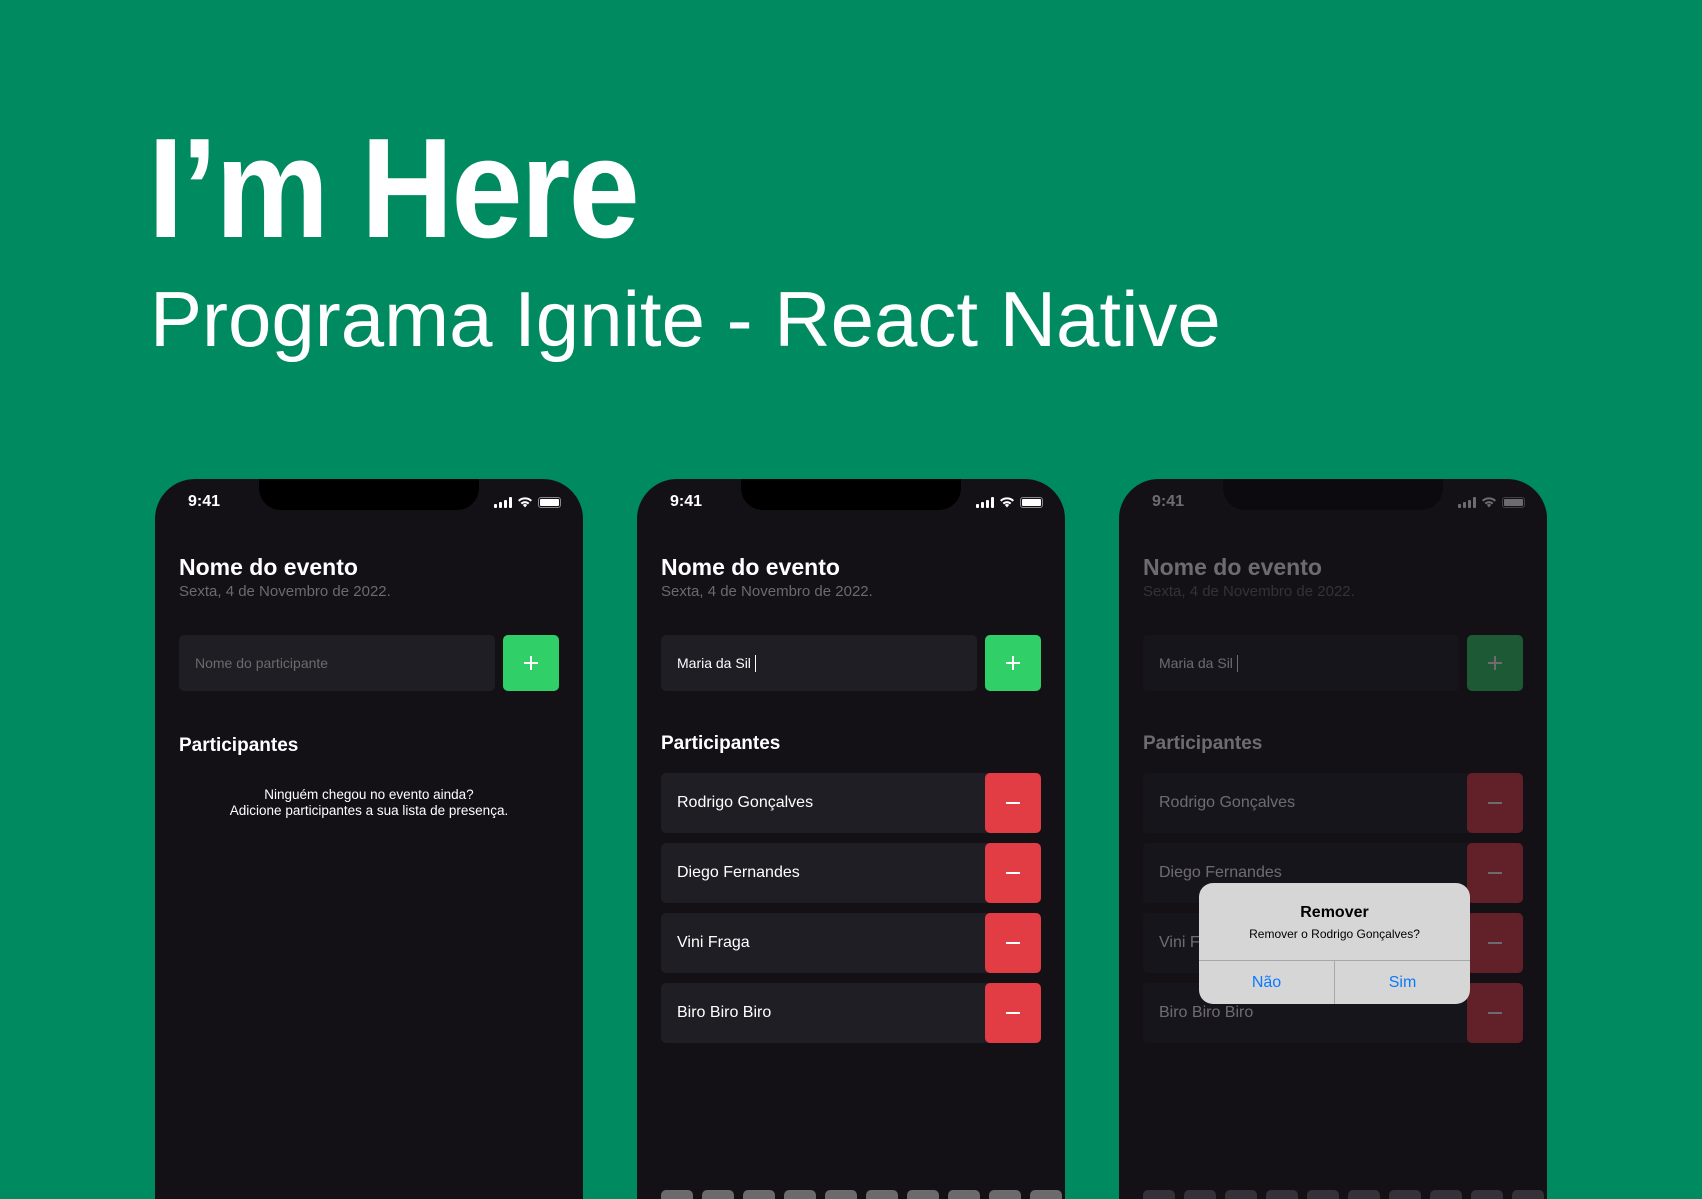  What do you see at coordinates (851, 1013) in the screenshot?
I see `list-item: Biro Biro Biro` at bounding box center [851, 1013].